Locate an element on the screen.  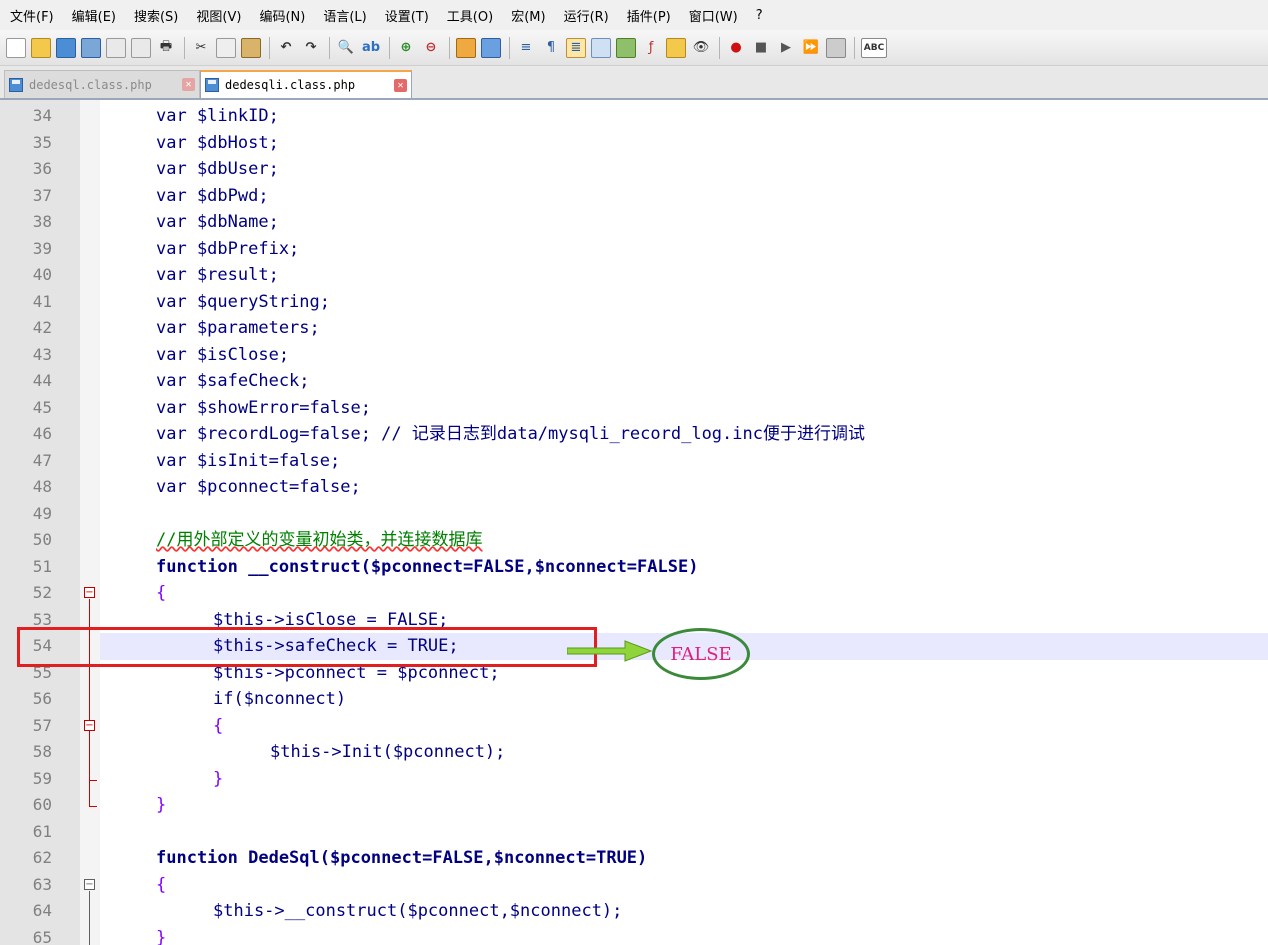
indent-guide-icon: ≣ is located at coordinates (576, 47).